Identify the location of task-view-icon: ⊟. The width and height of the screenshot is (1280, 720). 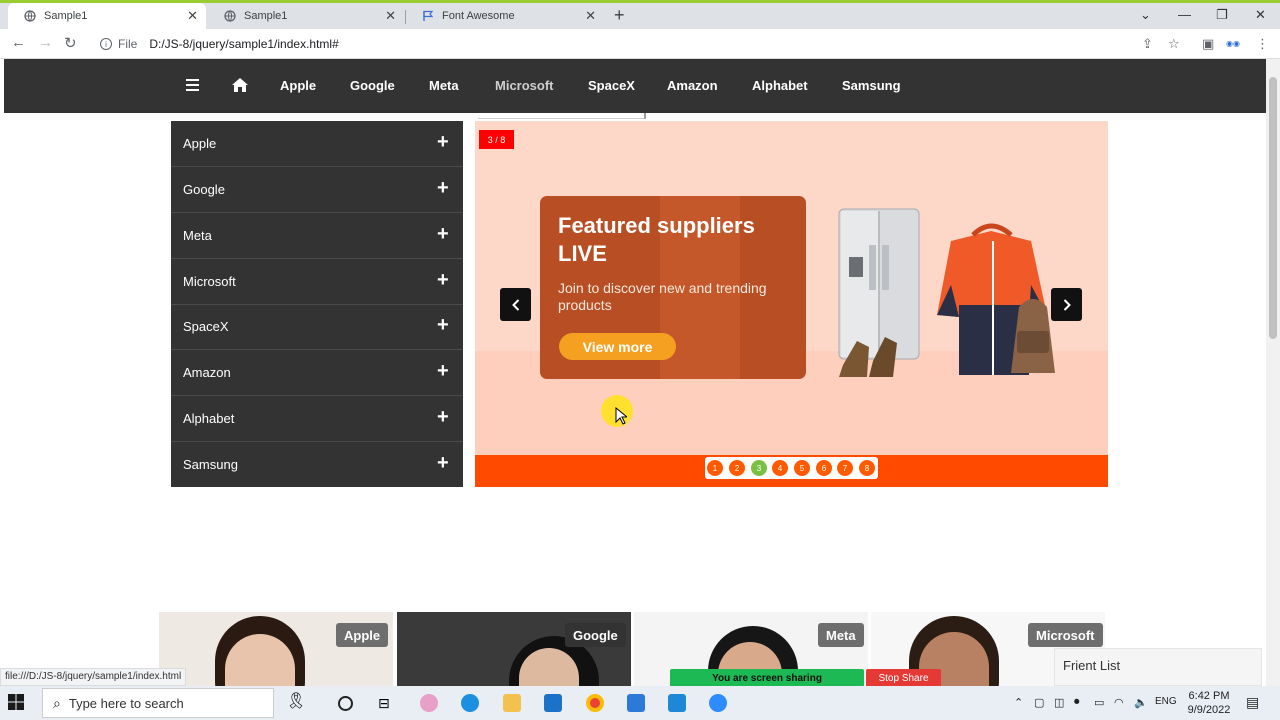
(387, 704).